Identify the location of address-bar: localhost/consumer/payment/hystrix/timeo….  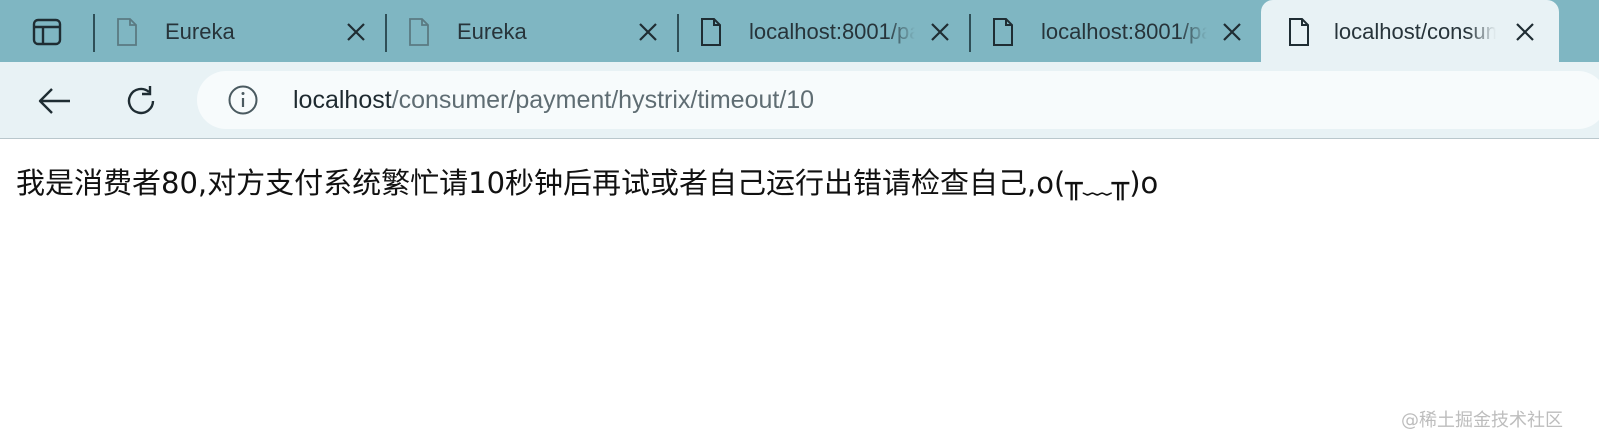
(898, 100).